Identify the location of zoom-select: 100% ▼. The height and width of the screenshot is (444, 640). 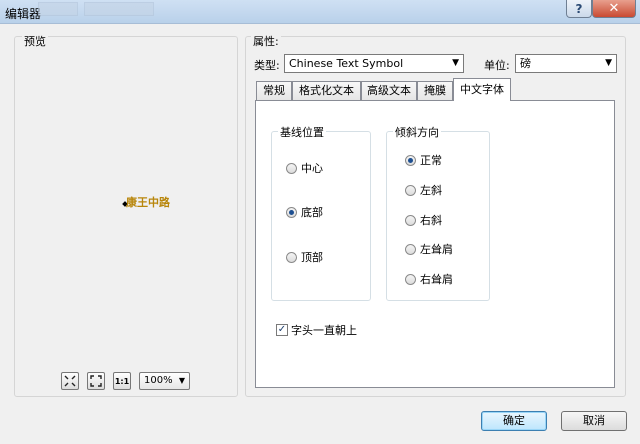
(164, 381).